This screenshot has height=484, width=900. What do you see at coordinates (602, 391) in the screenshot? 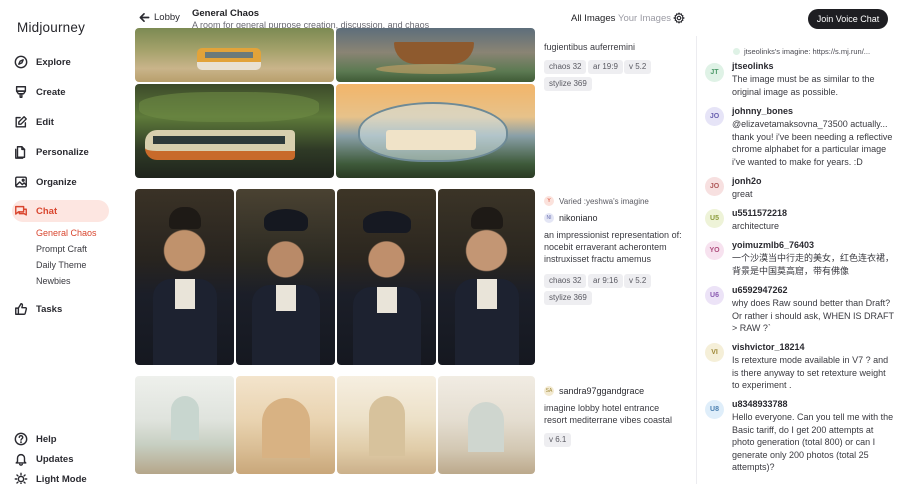
I see `post-author-name: sandra97ggandgrace` at bounding box center [602, 391].